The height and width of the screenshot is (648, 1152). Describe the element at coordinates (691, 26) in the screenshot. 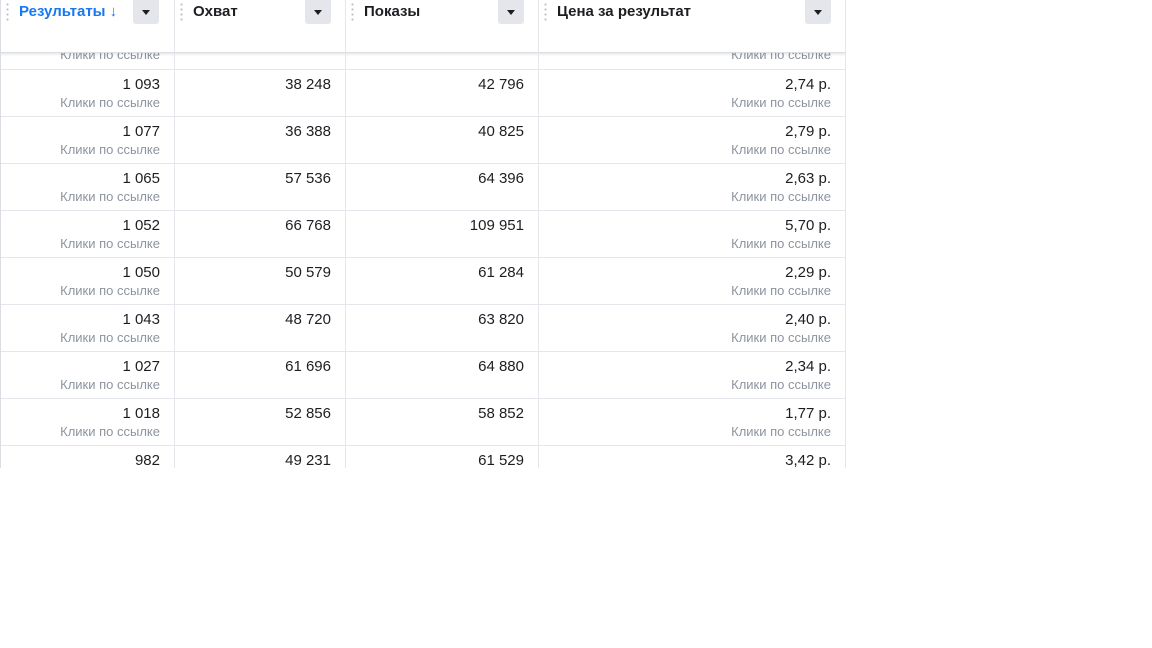

I see `column-header-cost-per-result: Цена за результат` at that location.